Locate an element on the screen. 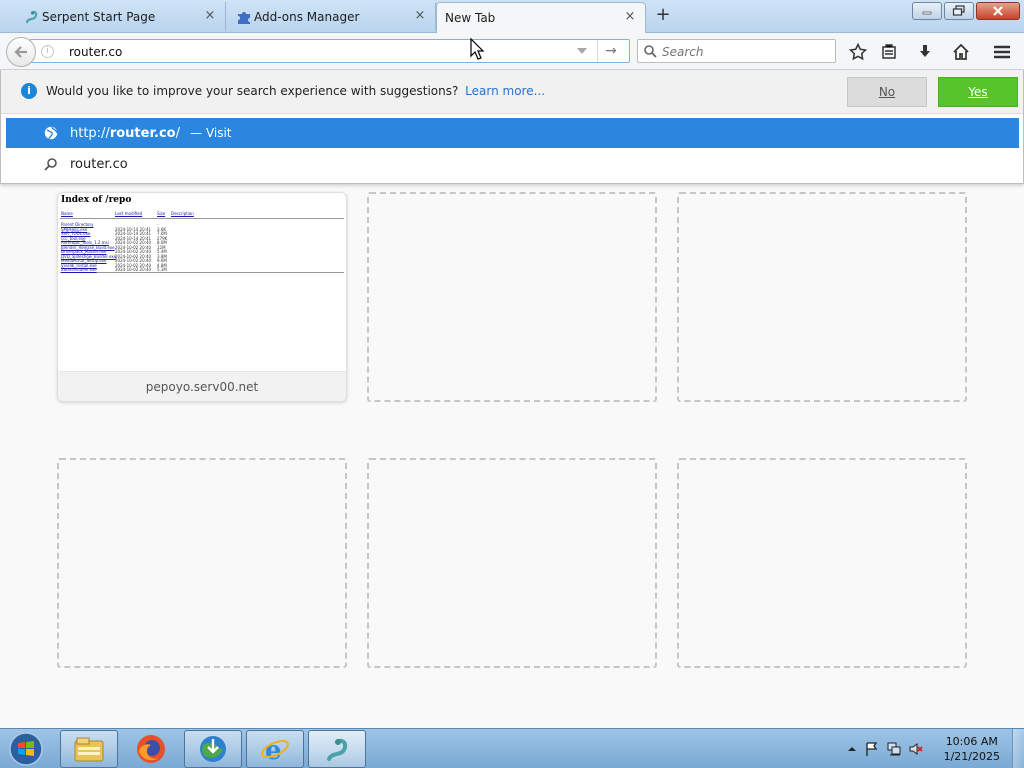  tab-title: Add-ons Manager is located at coordinates (307, 16).